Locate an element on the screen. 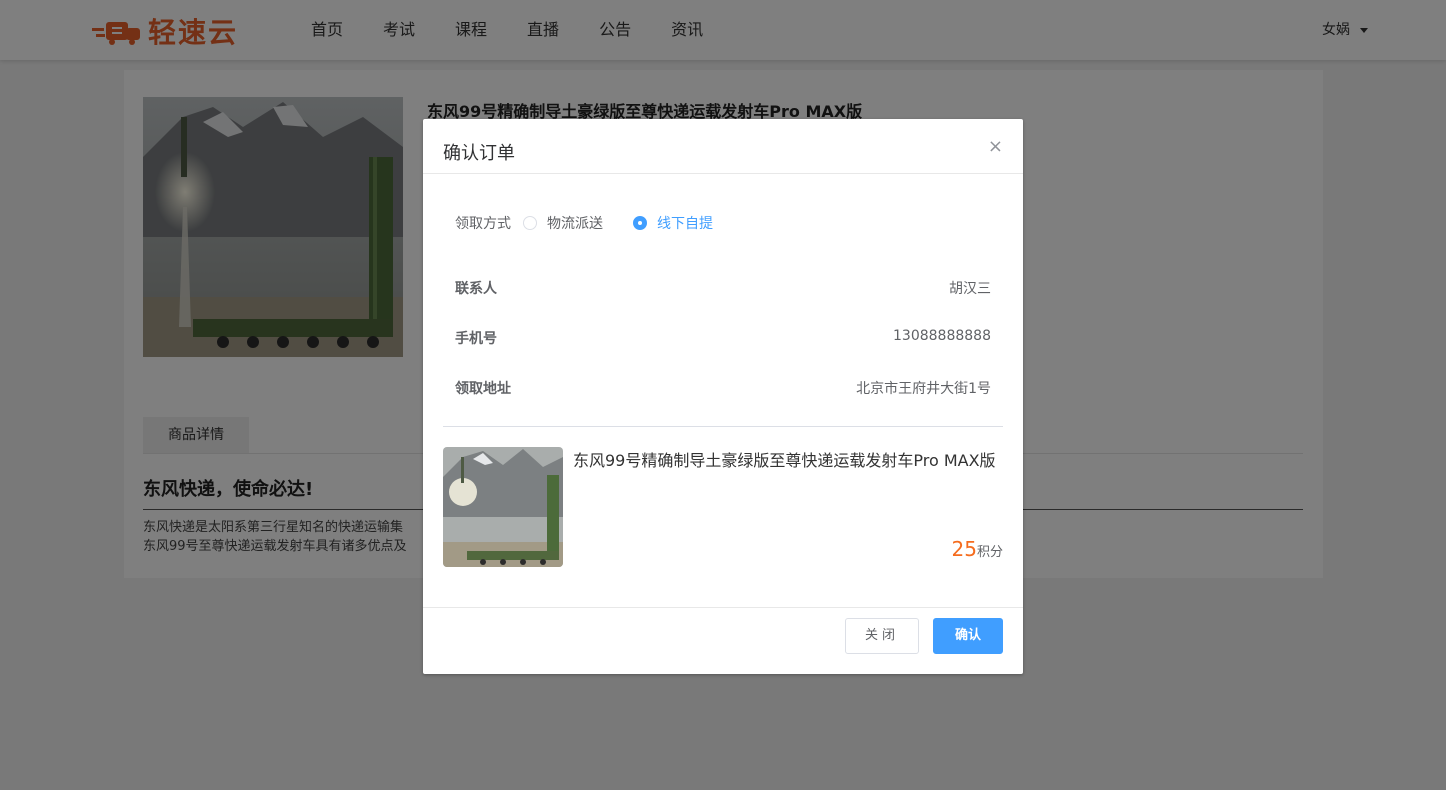 Image resolution: width=1446 pixels, height=790 pixels. address-value: 北京市王府井大街1号 is located at coordinates (923, 389).